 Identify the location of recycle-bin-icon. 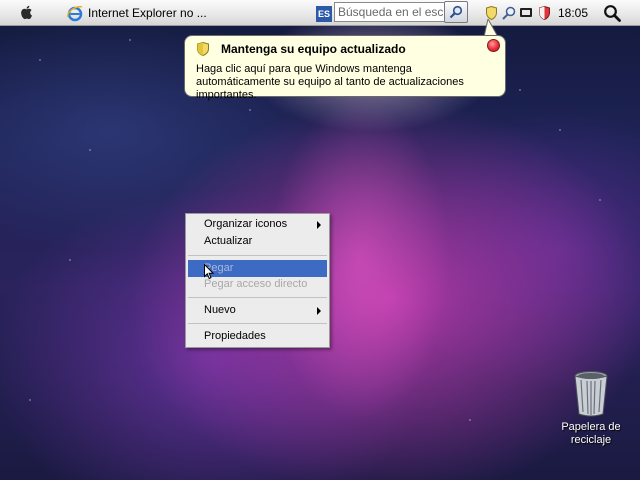
(591, 394).